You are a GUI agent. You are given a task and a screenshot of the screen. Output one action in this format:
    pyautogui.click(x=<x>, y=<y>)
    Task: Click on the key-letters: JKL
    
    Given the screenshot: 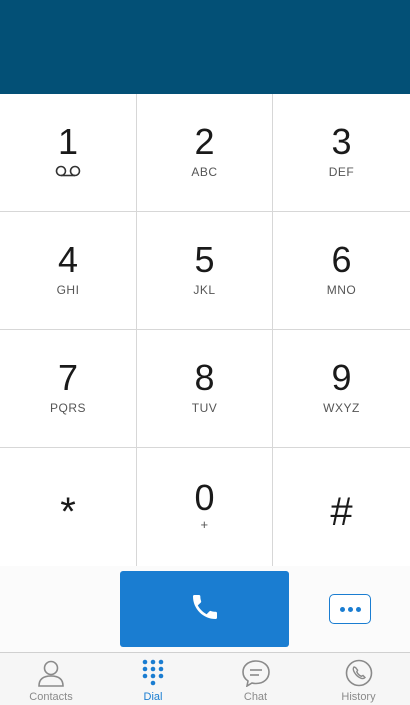 What is the action you would take?
    pyautogui.click(x=204, y=290)
    